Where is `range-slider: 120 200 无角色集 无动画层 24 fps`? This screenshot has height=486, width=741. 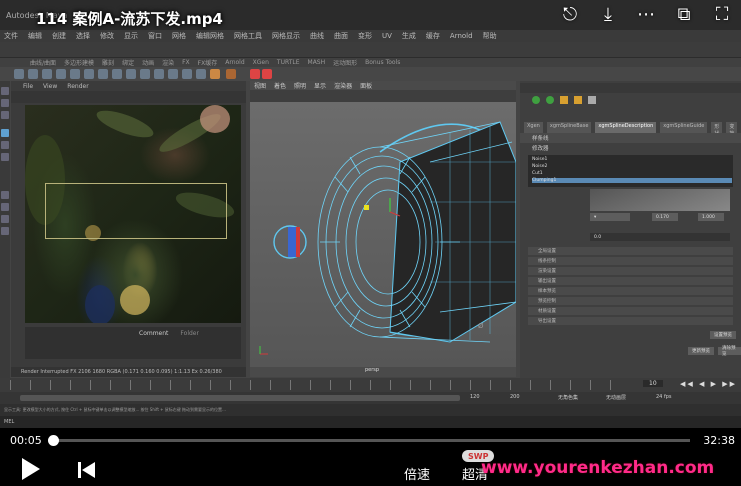 range-slider: 120 200 无角色集 无动画层 24 fps is located at coordinates (370, 398).